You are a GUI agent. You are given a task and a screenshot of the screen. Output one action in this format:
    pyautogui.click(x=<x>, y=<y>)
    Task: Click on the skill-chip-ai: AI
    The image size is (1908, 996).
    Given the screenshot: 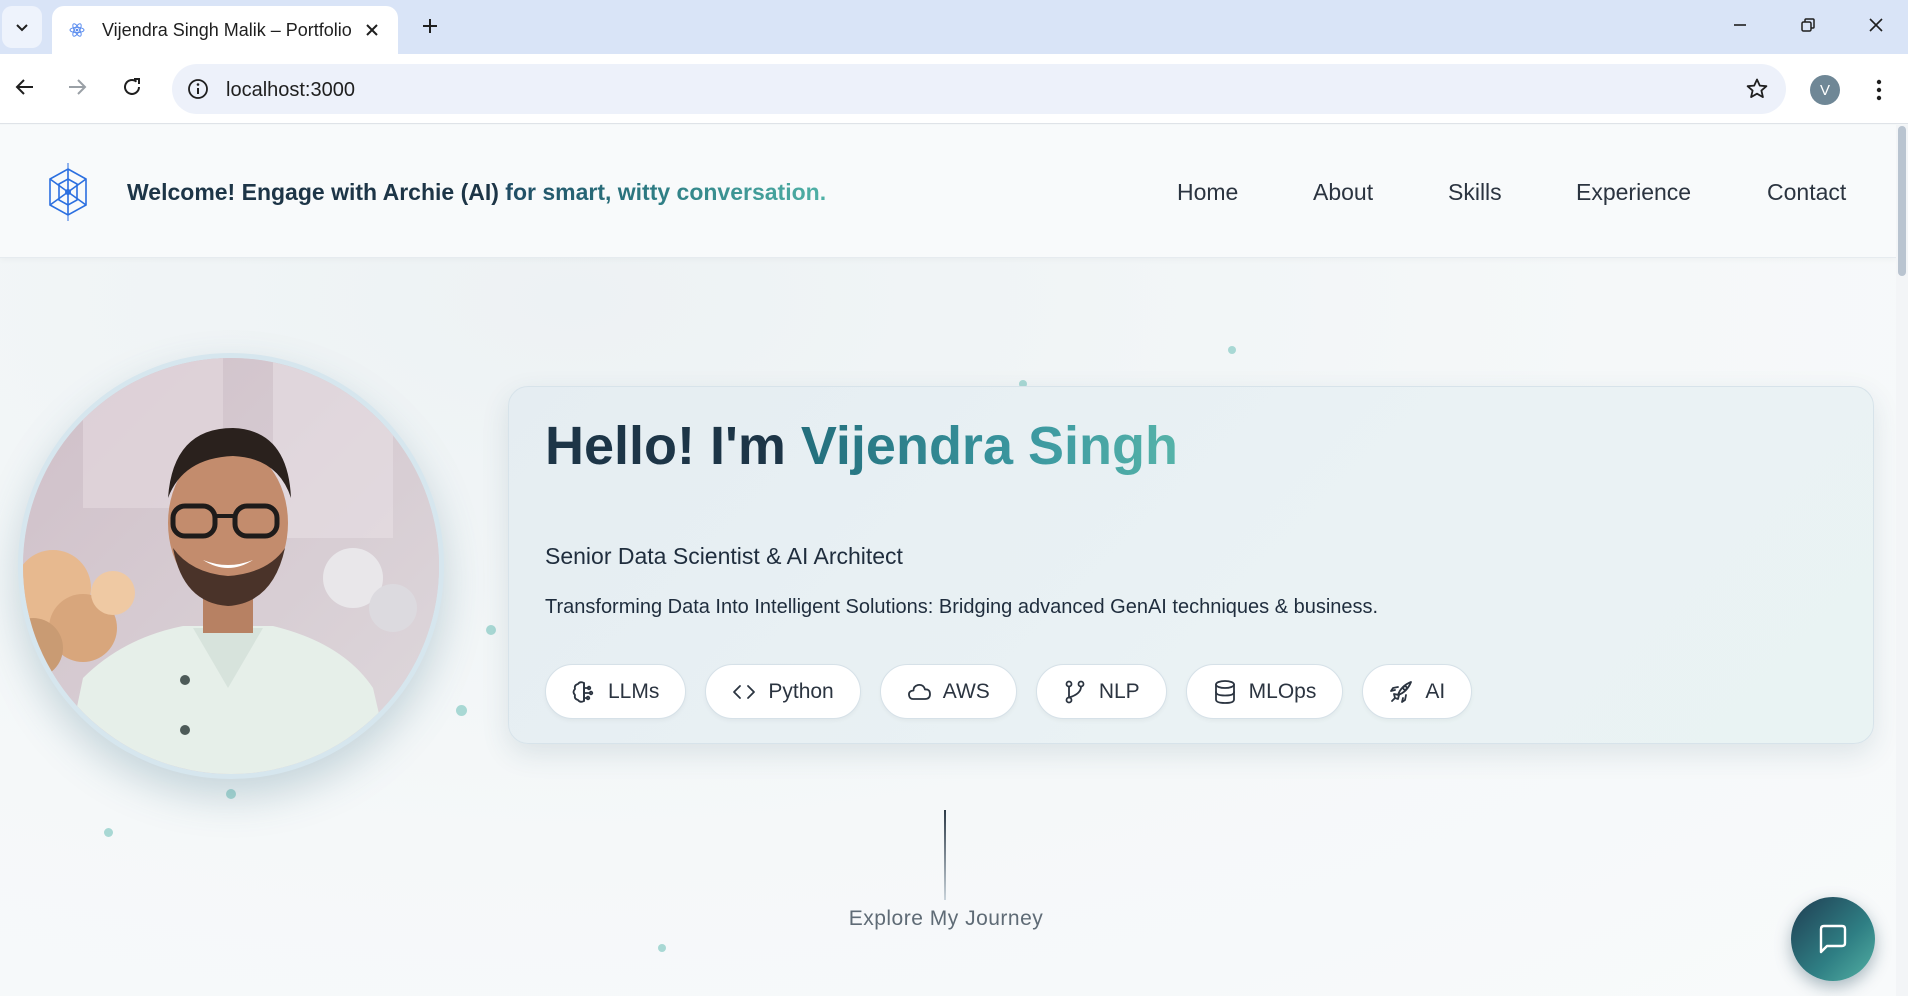 What is the action you would take?
    pyautogui.click(x=1417, y=691)
    